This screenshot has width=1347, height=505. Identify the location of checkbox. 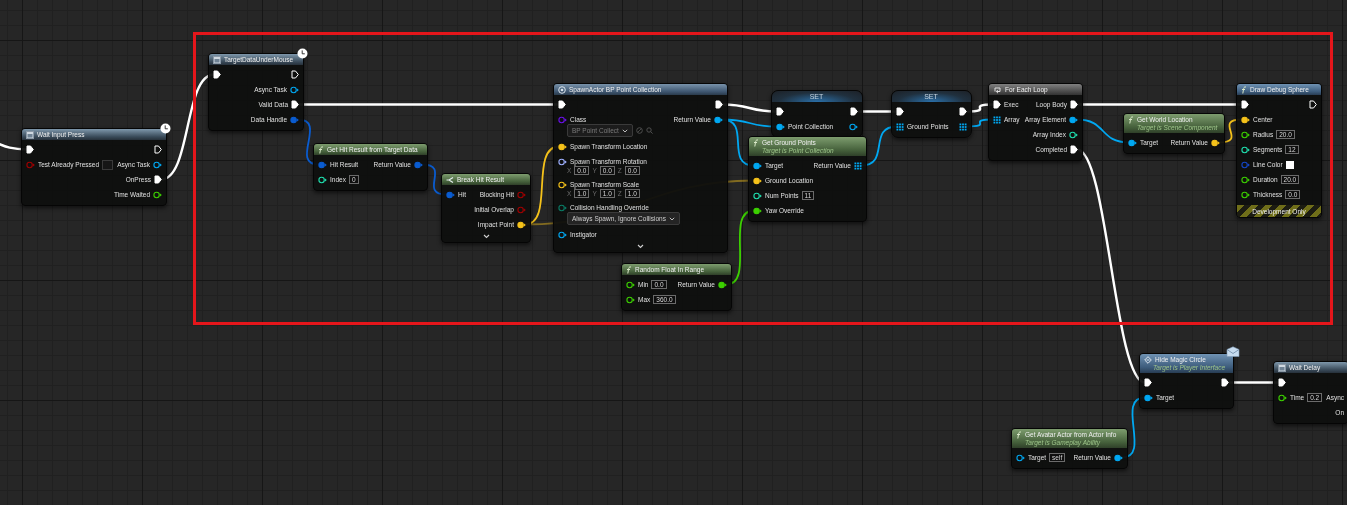
(108, 164).